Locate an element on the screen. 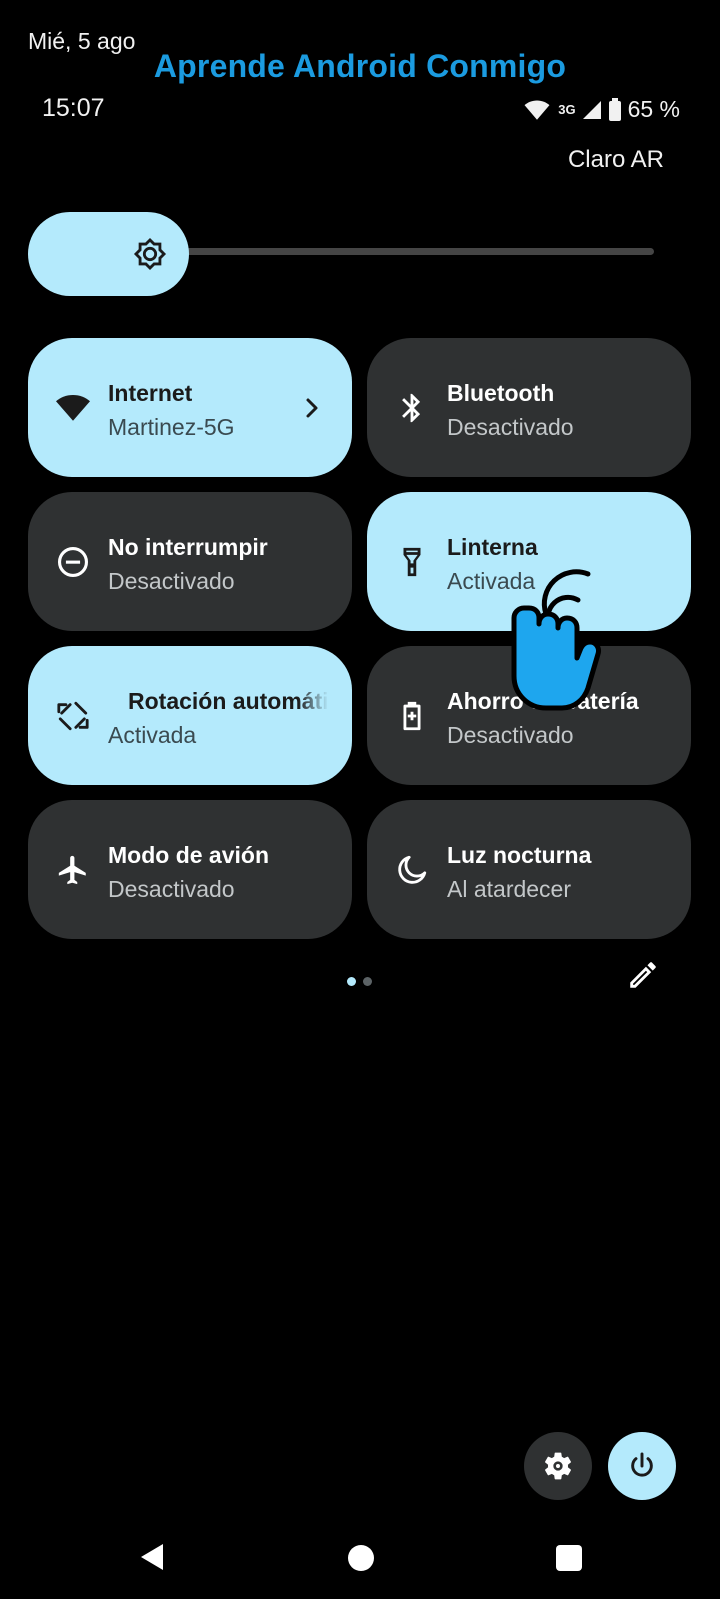 This screenshot has height=1599, width=720. power-button is located at coordinates (642, 1466).